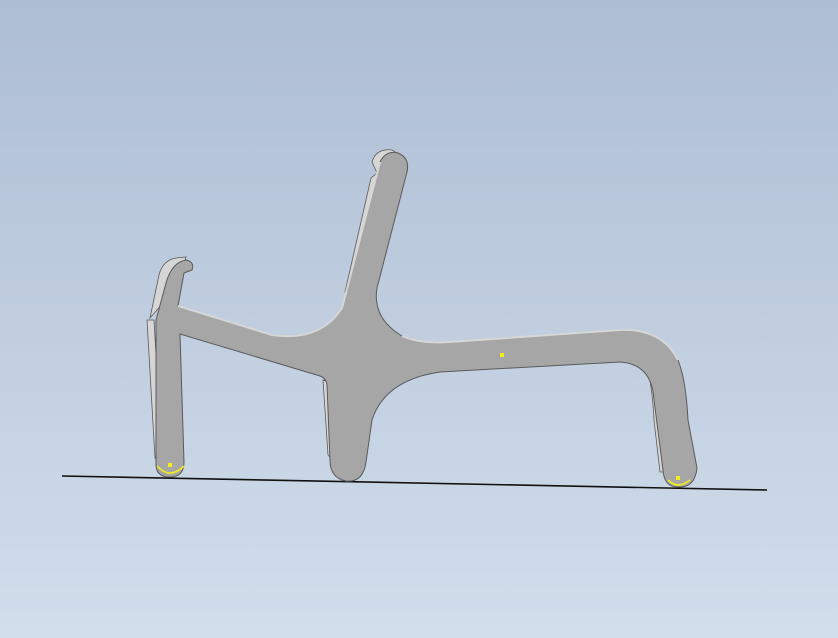  I want to click on contact-marker-center, so click(502, 355).